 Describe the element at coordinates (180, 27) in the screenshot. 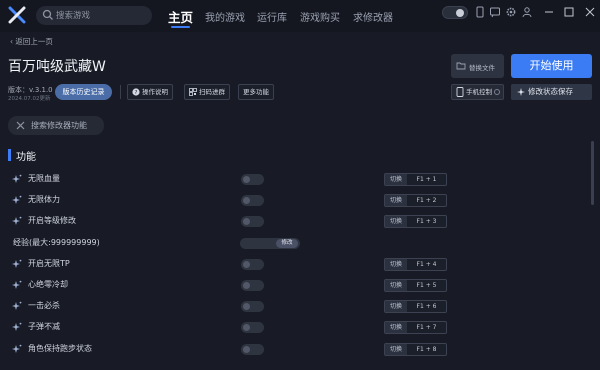

I see `nav-active-indicator` at that location.